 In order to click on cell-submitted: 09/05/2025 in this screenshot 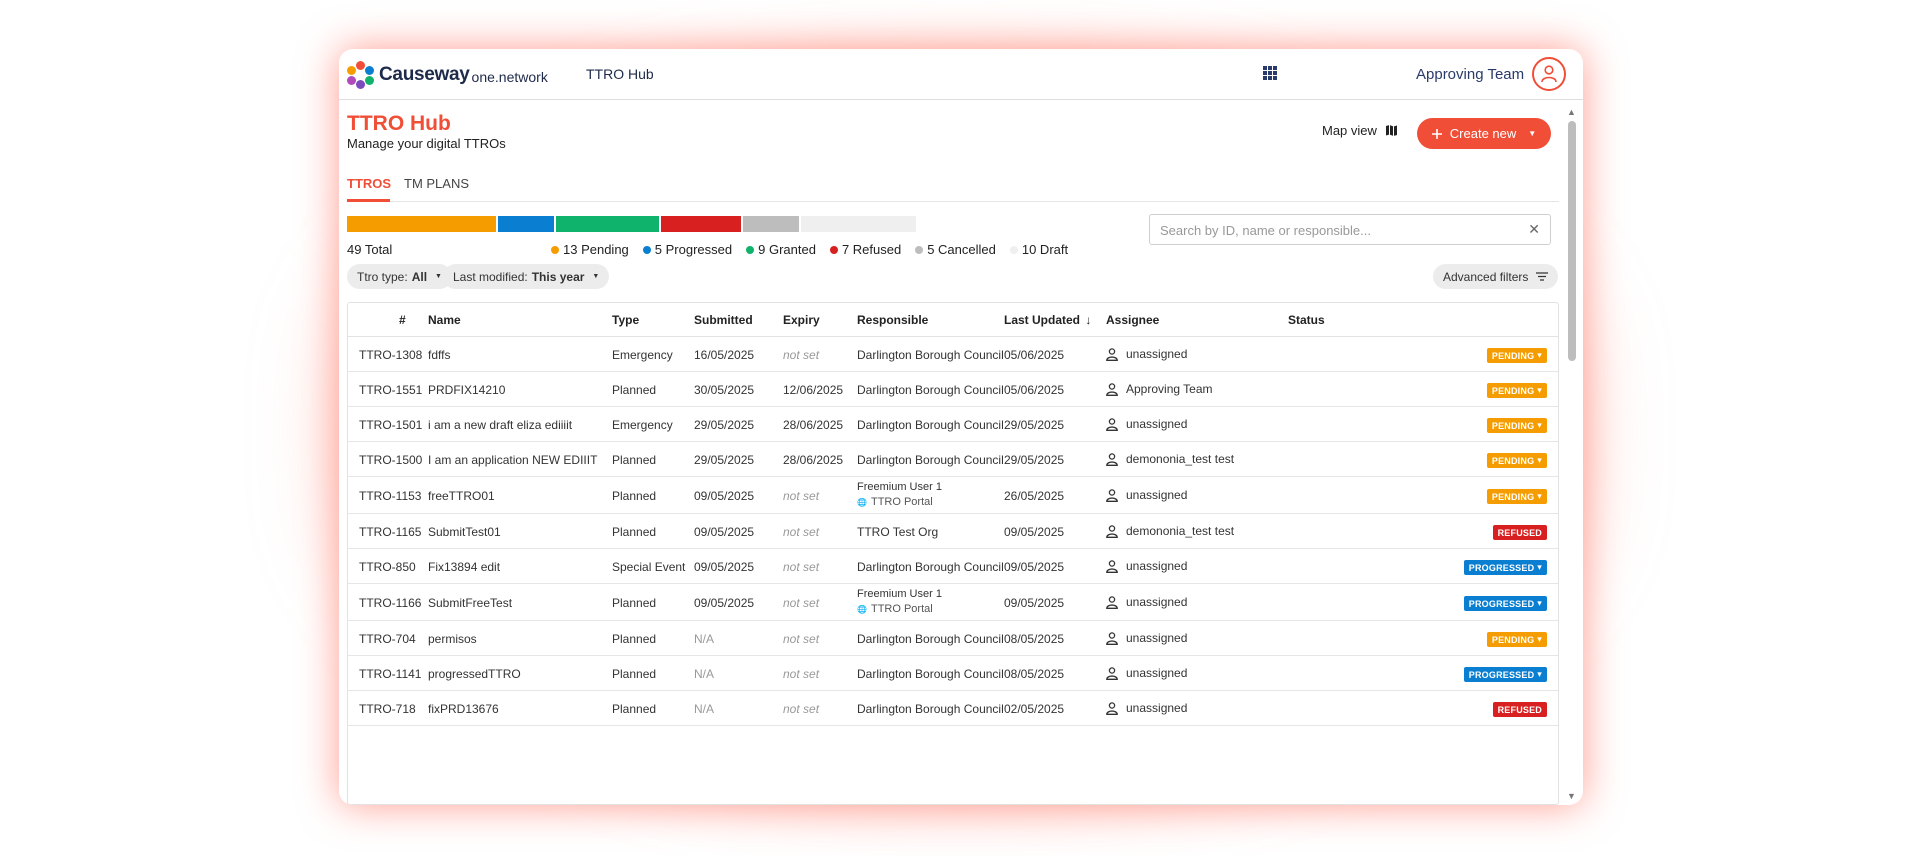, I will do `click(724, 603)`.